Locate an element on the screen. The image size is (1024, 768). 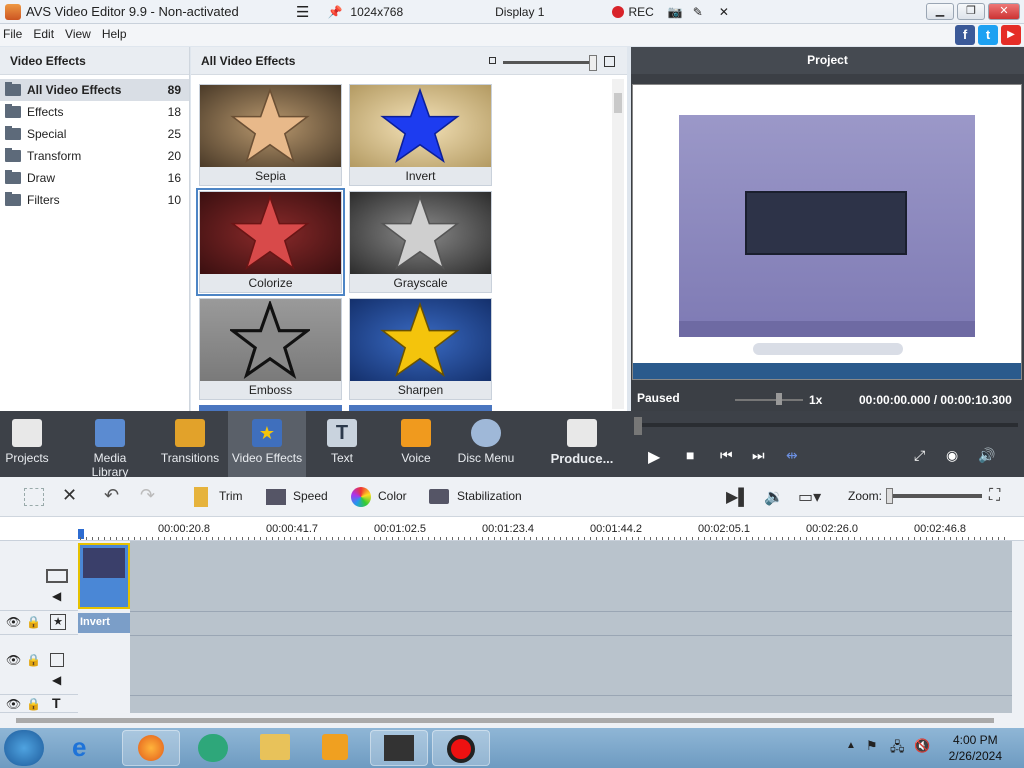
zoom-slider is located at coordinates (935, 496).